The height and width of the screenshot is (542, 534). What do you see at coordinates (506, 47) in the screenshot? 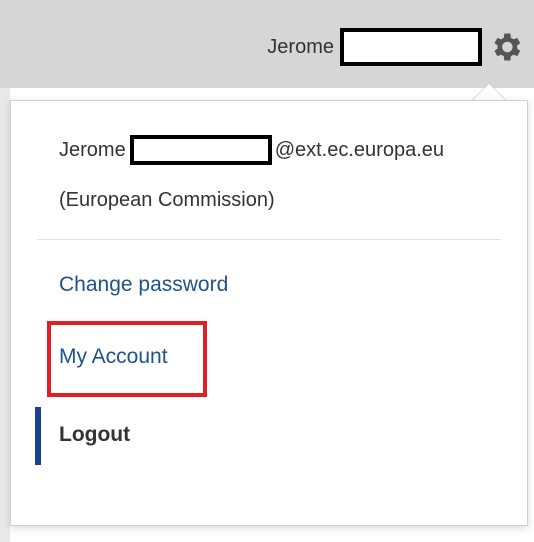
I see `gear-icon` at bounding box center [506, 47].